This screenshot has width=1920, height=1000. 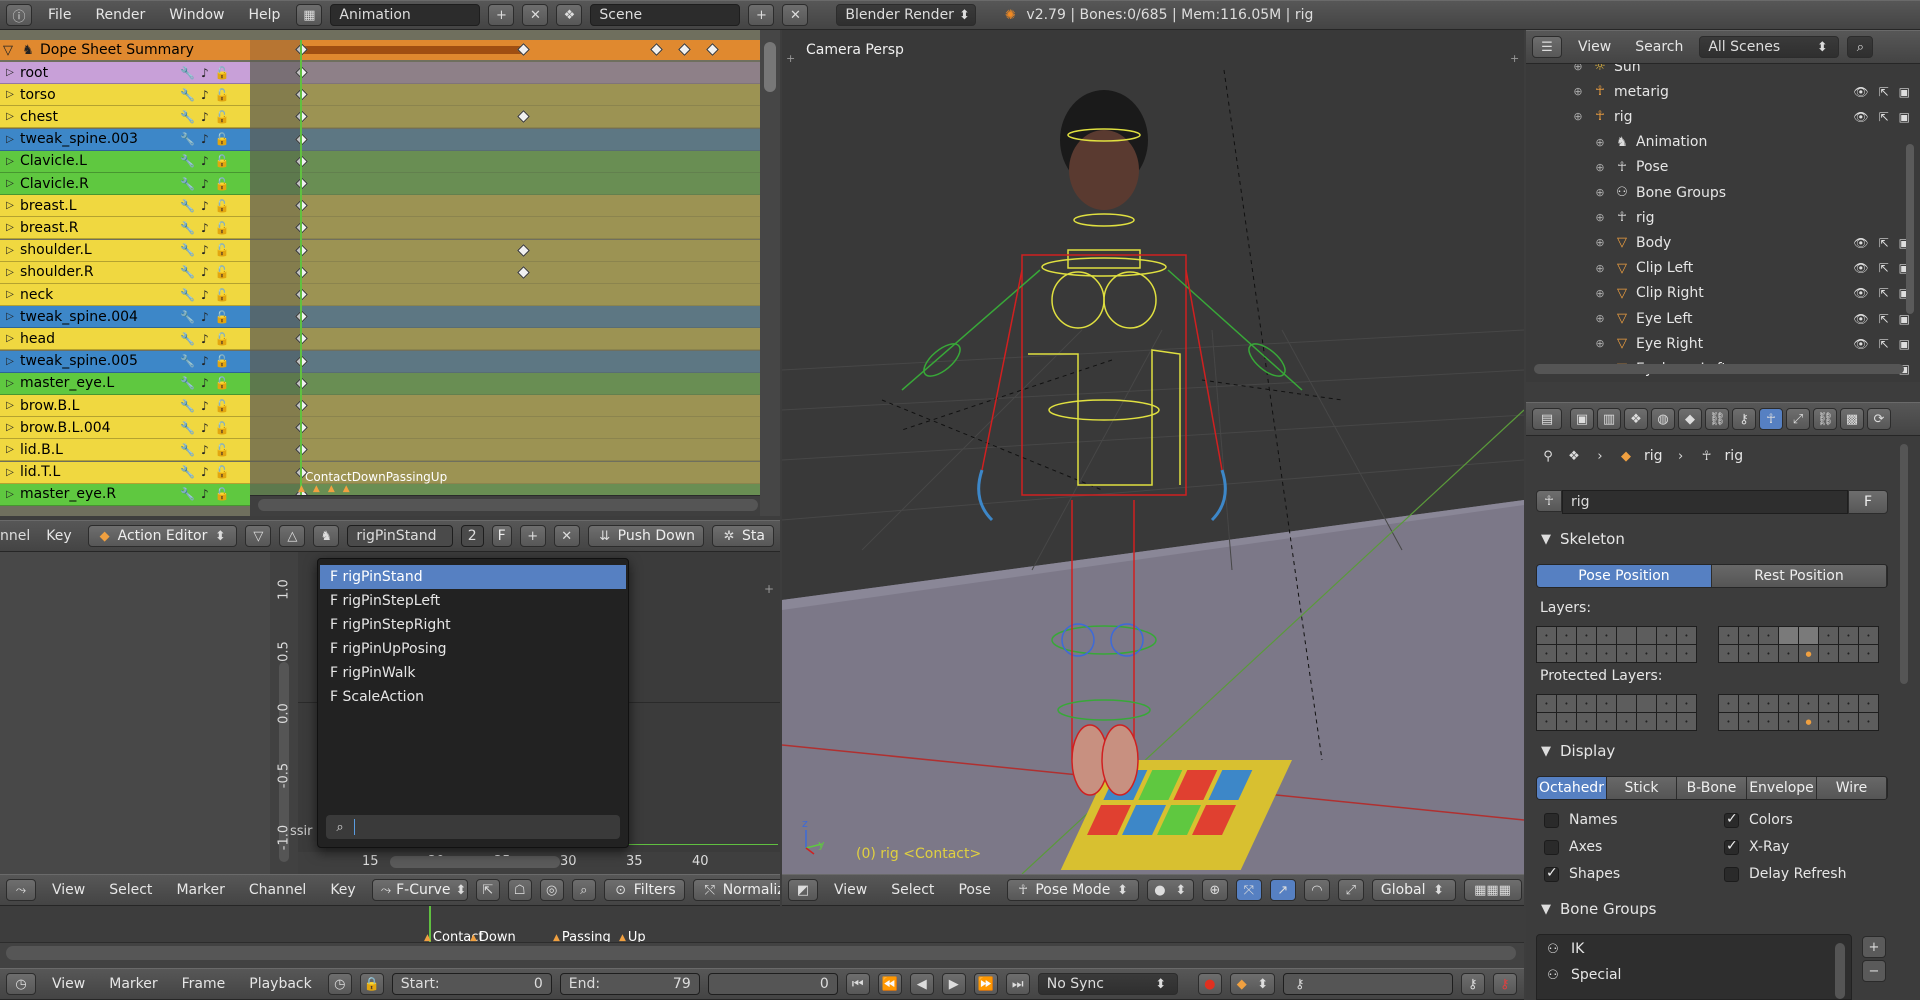 What do you see at coordinates (1825, 419) in the screenshot?
I see `properties-tab-bone-constraints: ⛓` at bounding box center [1825, 419].